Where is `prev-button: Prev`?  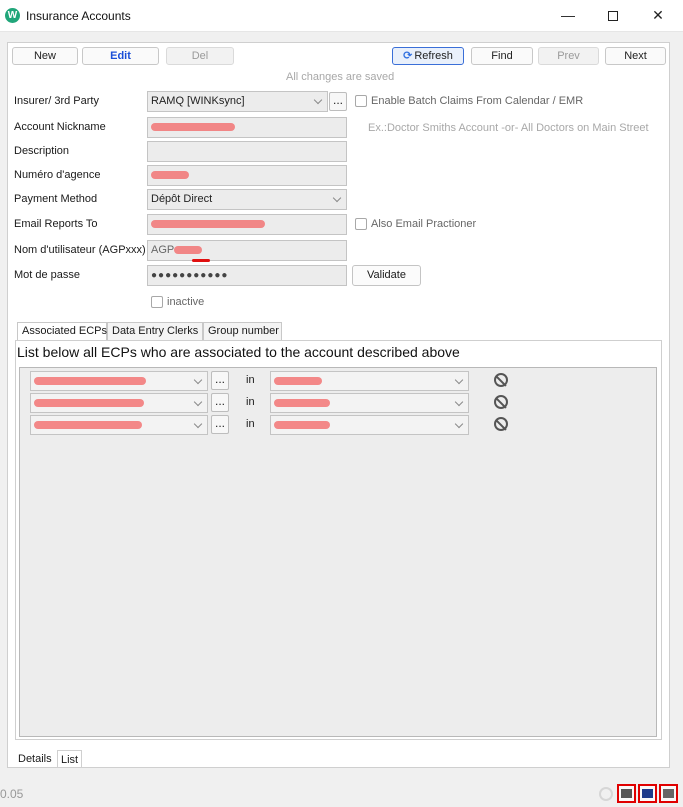 prev-button: Prev is located at coordinates (568, 56).